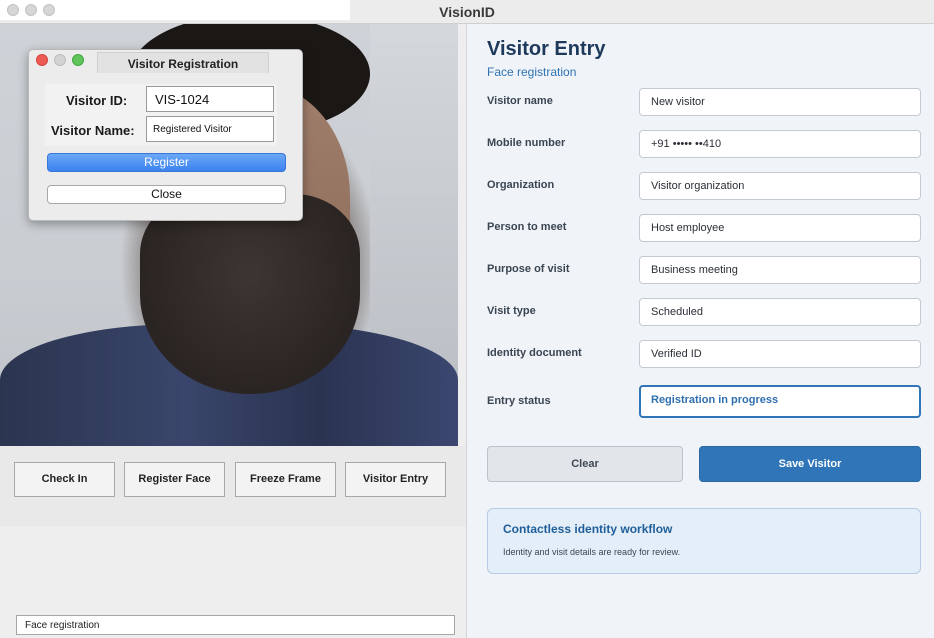  I want to click on dialog-title: Visitor Registration, so click(183, 62).